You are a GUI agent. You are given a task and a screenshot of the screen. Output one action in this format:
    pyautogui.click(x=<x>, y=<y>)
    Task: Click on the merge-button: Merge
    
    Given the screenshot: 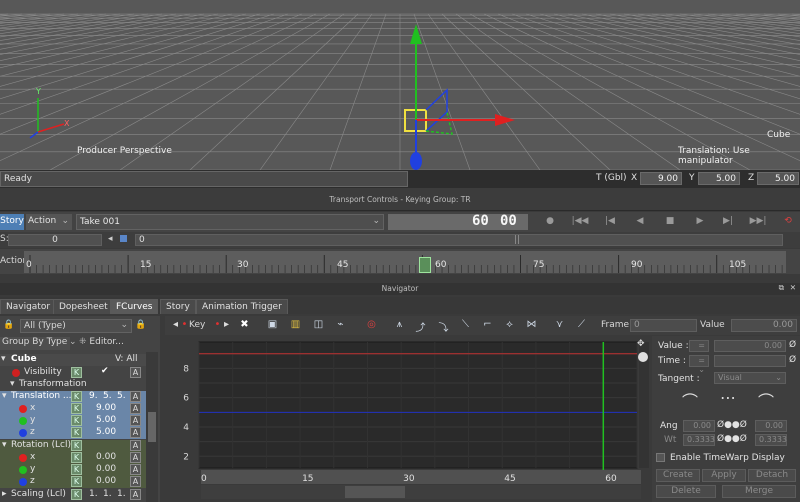 What is the action you would take?
    pyautogui.click(x=759, y=491)
    